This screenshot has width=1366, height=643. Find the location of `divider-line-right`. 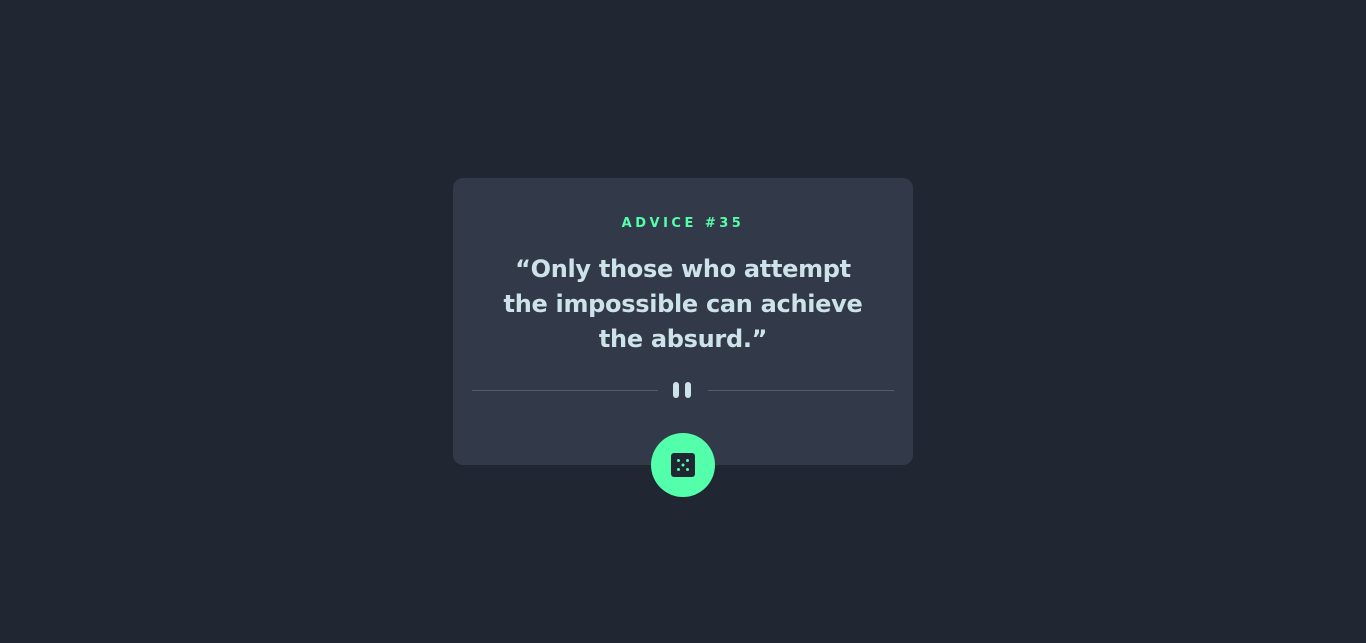

divider-line-right is located at coordinates (801, 390).